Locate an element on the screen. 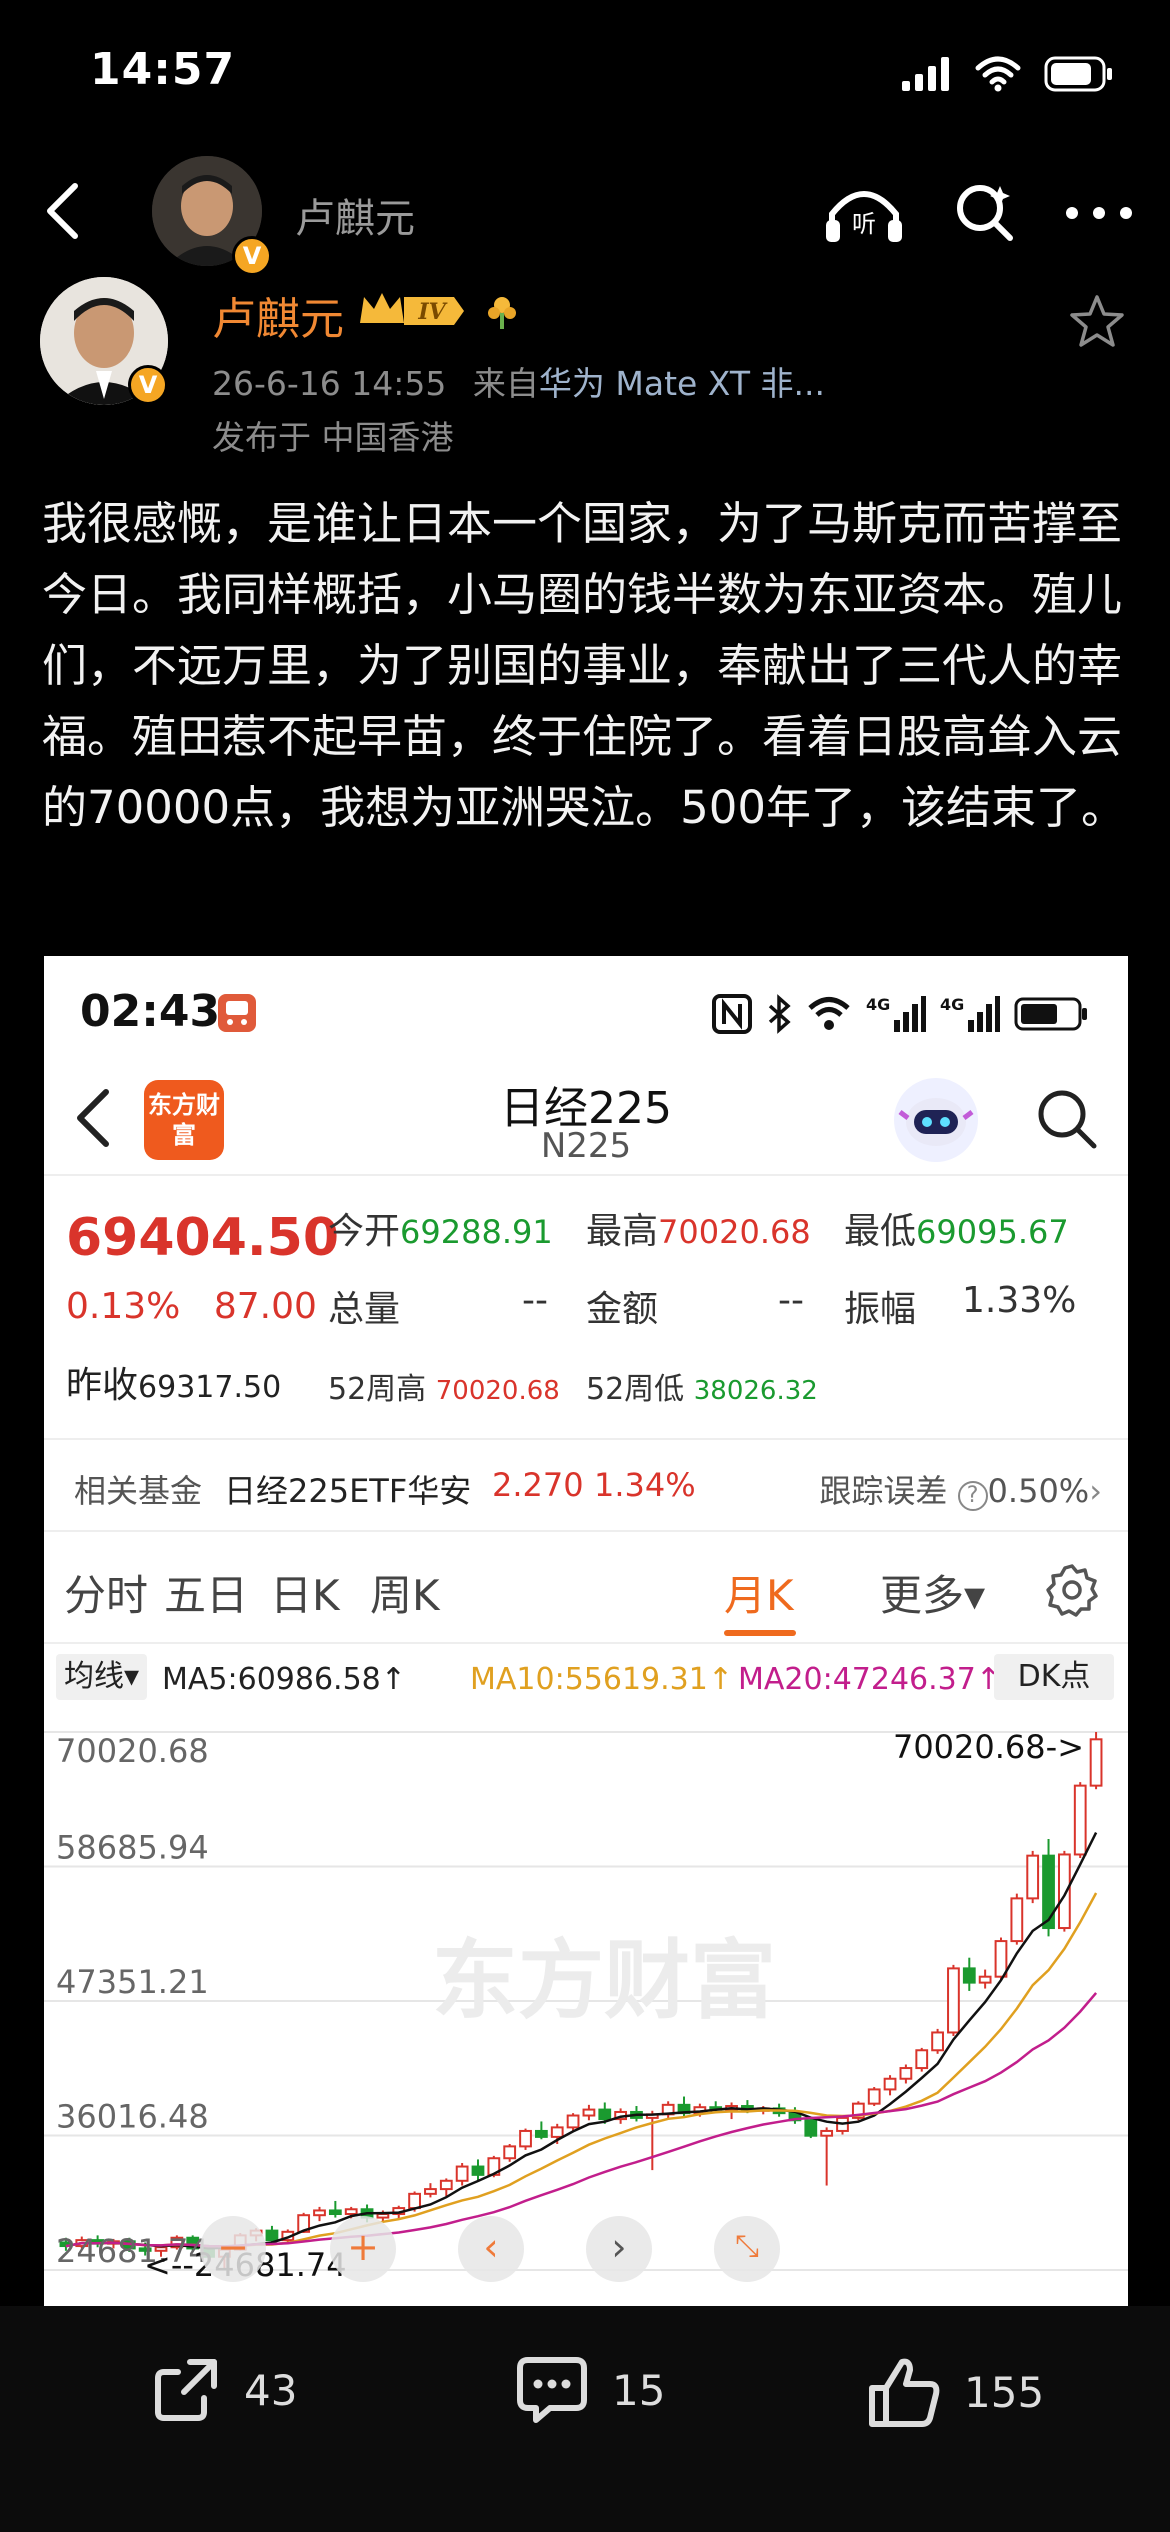  tab-five-day: 五日 is located at coordinates (206, 1592).